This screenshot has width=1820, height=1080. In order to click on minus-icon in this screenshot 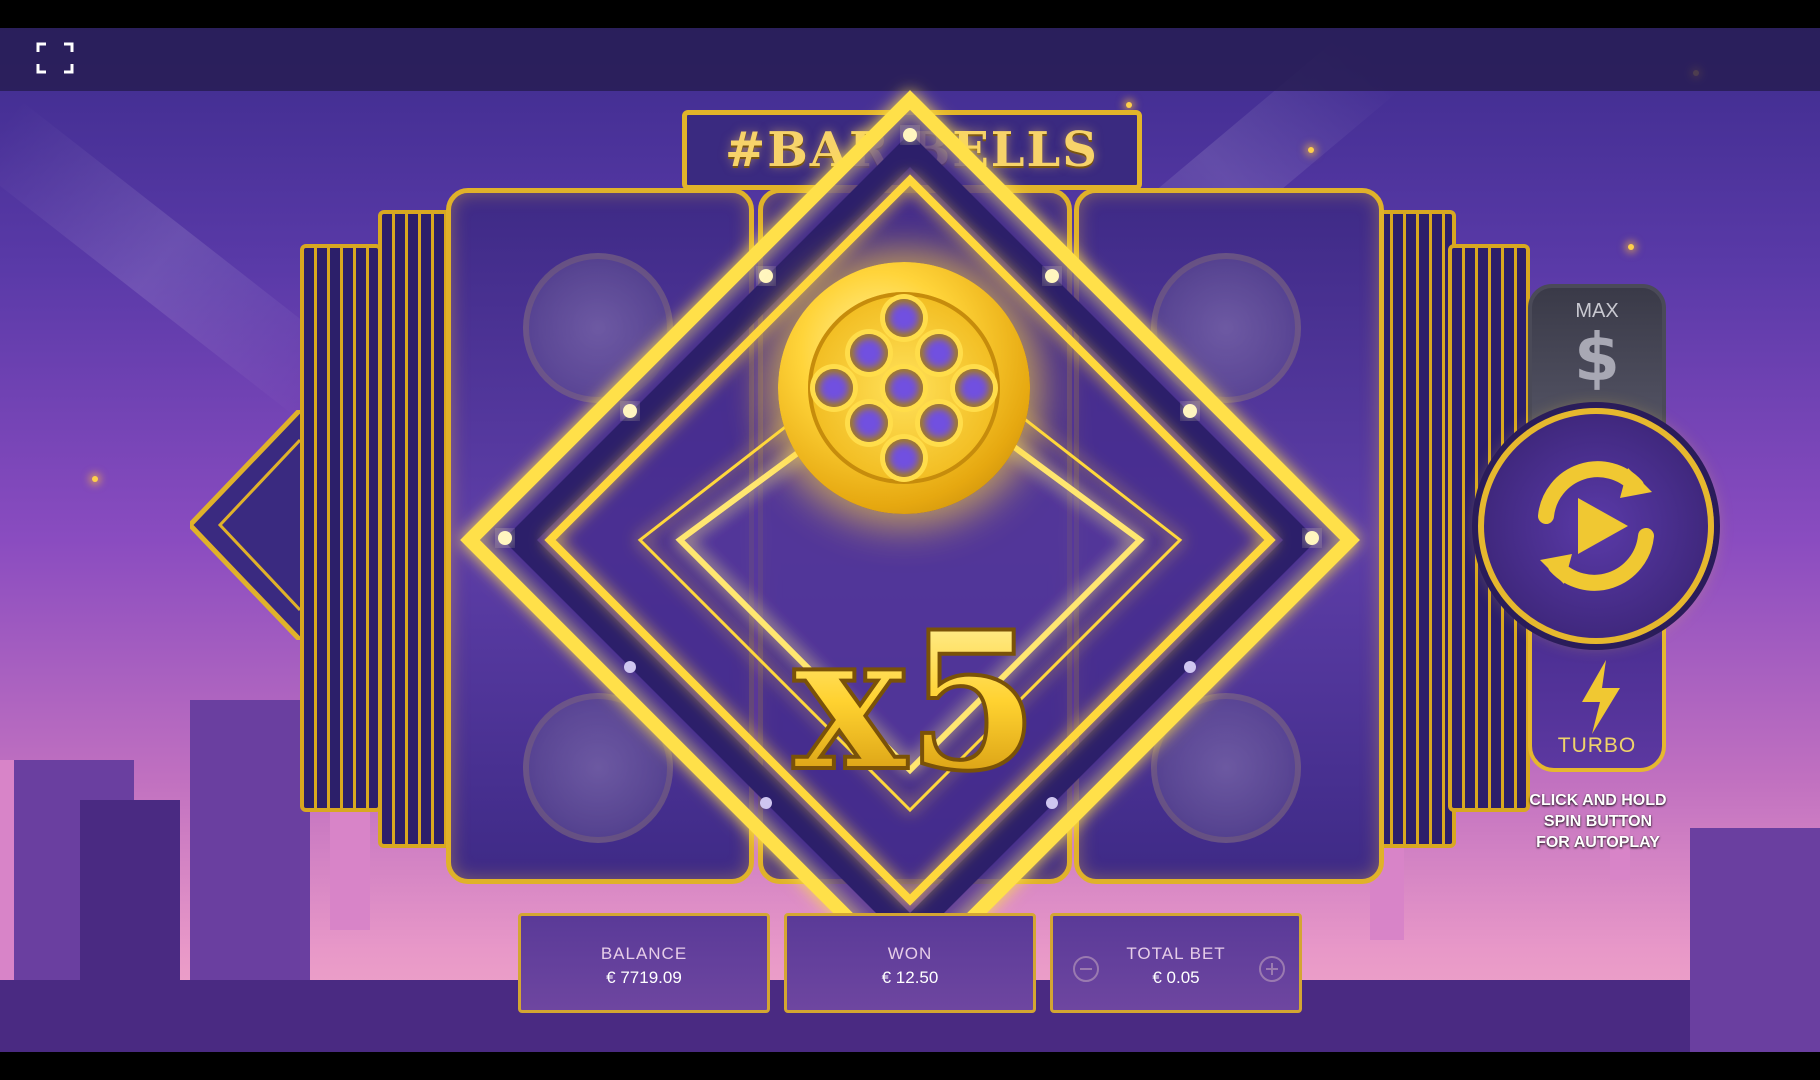, I will do `click(1086, 969)`.